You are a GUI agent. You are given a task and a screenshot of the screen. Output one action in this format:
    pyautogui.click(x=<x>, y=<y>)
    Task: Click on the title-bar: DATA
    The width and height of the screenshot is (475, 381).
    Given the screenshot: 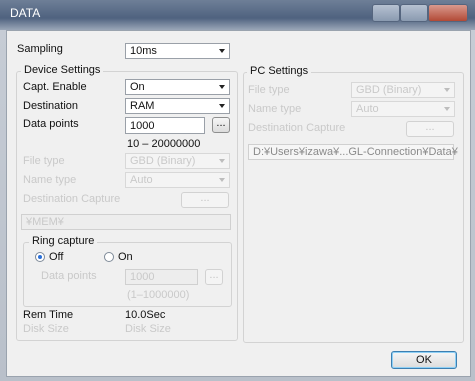 What is the action you would take?
    pyautogui.click(x=237, y=15)
    